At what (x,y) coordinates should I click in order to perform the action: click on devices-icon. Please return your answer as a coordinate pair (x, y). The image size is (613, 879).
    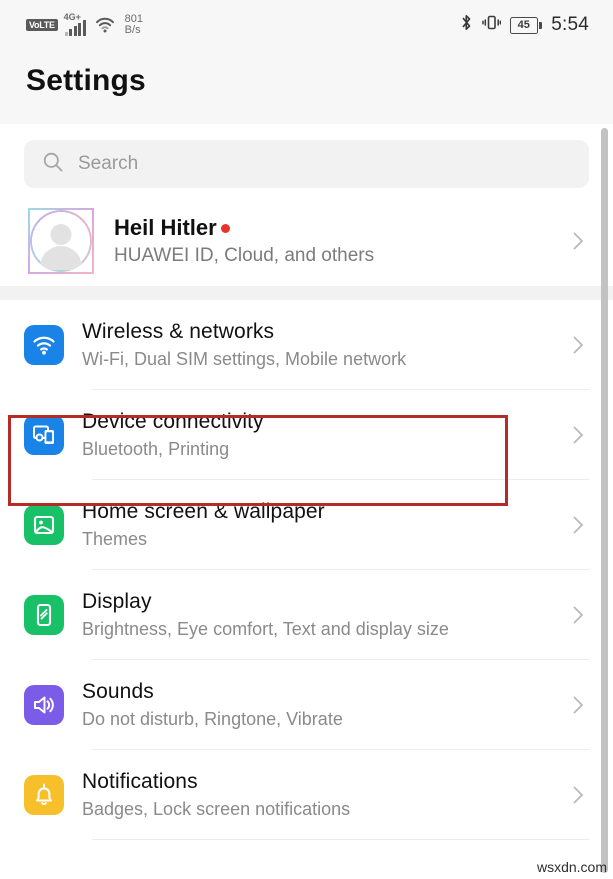
    Looking at the image, I should click on (44, 435).